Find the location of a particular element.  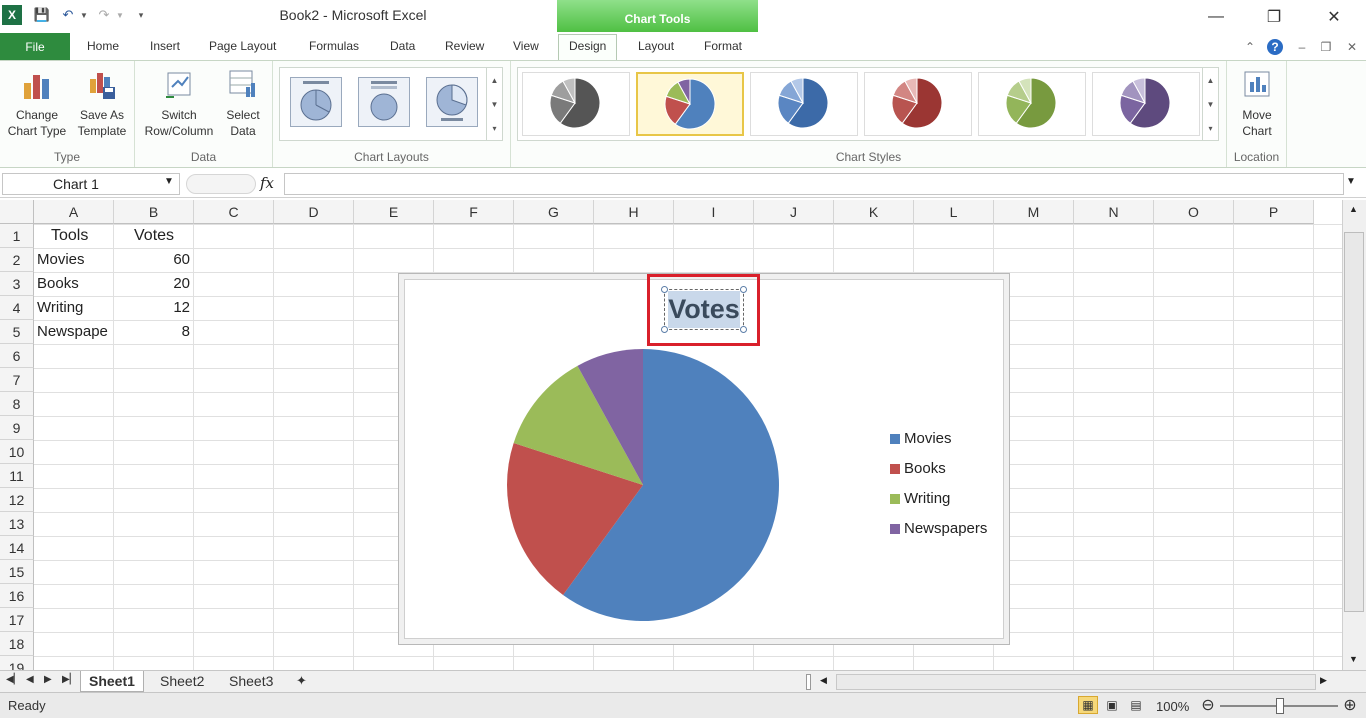

row-header-18: 18 is located at coordinates (17, 644).